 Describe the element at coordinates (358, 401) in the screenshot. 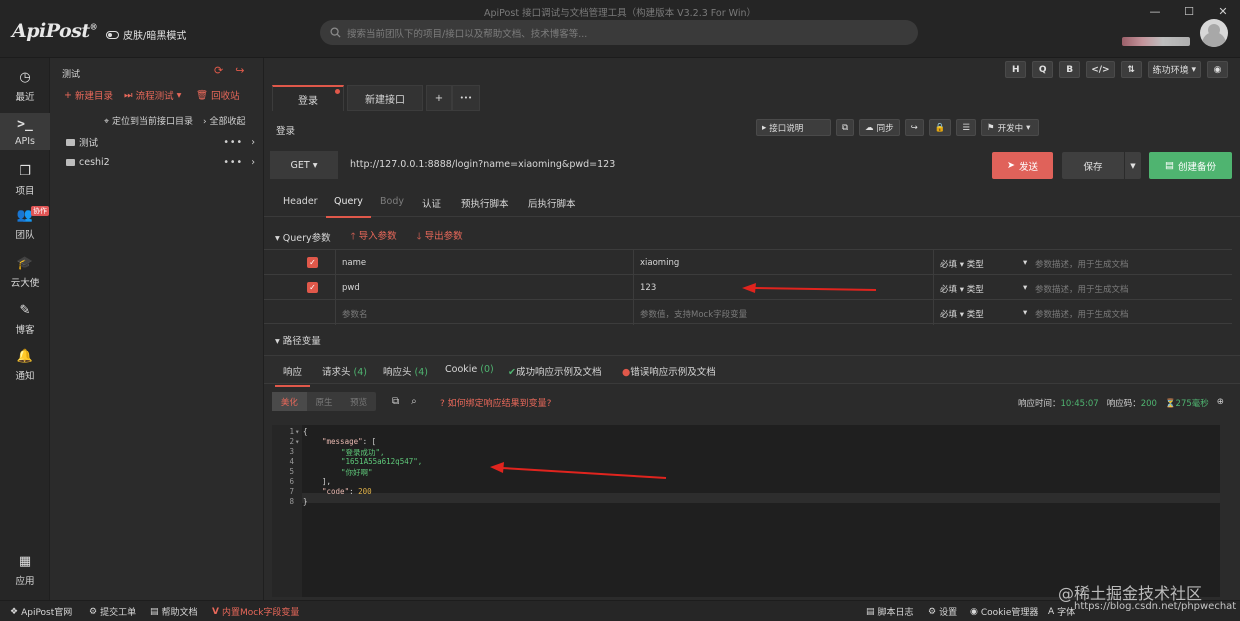

I see `format-preview: 预览` at that location.